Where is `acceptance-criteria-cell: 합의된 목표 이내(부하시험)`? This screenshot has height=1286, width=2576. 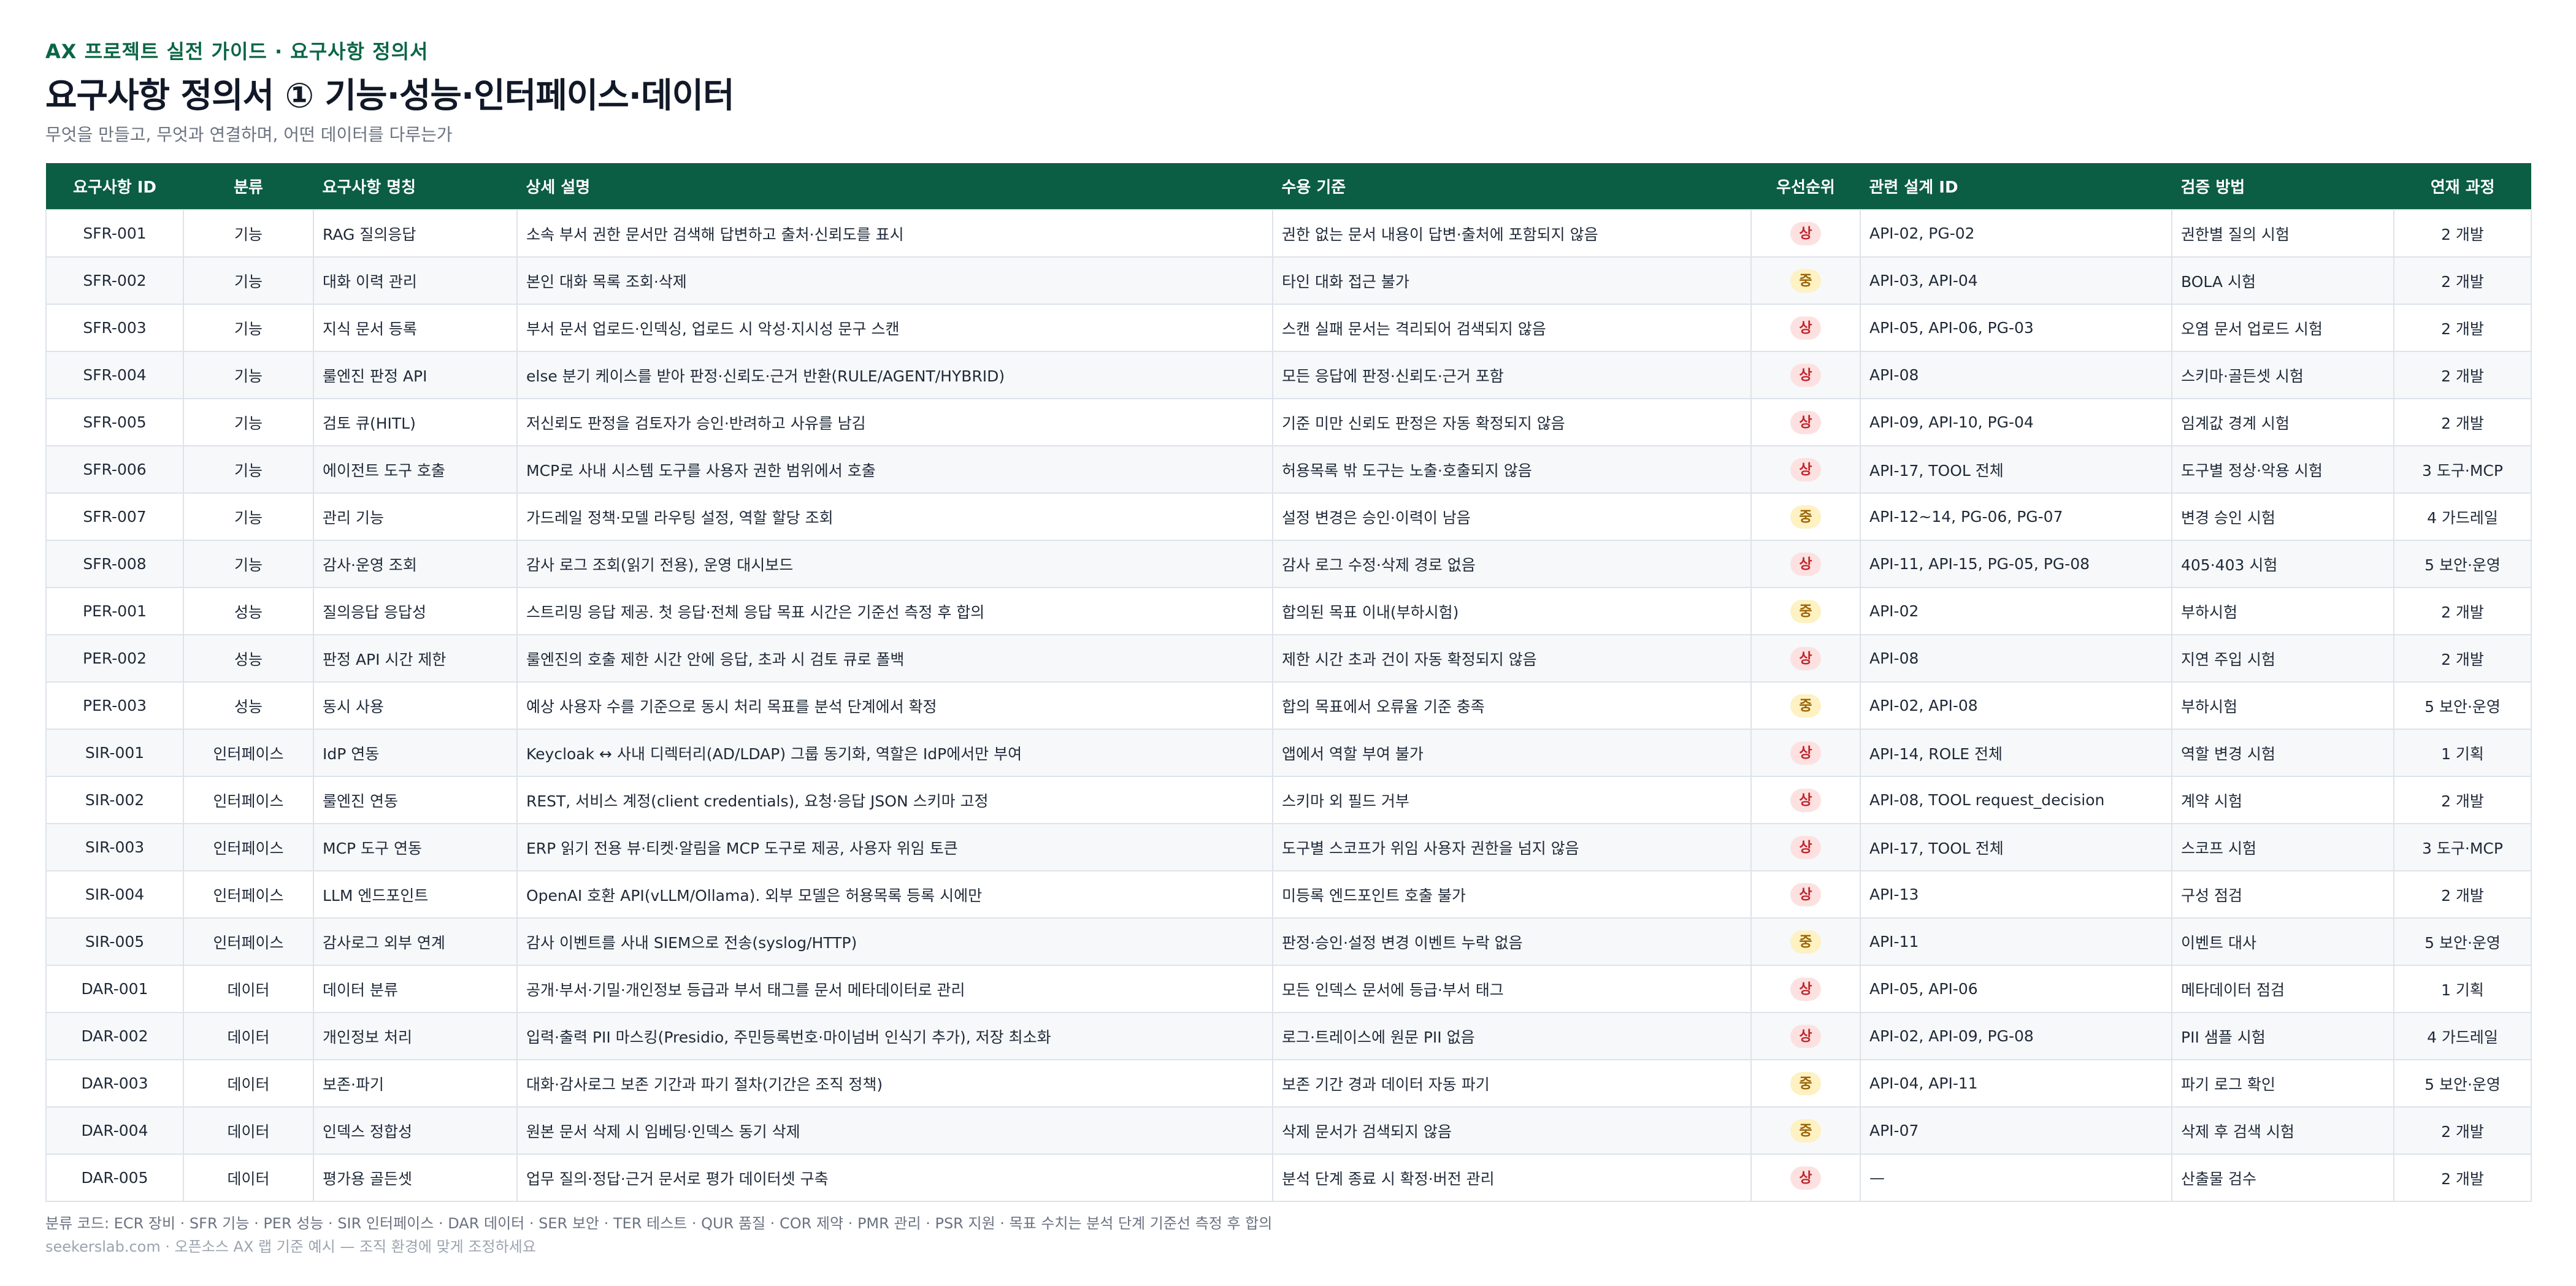 acceptance-criteria-cell: 합의된 목표 이내(부하시험) is located at coordinates (1512, 611).